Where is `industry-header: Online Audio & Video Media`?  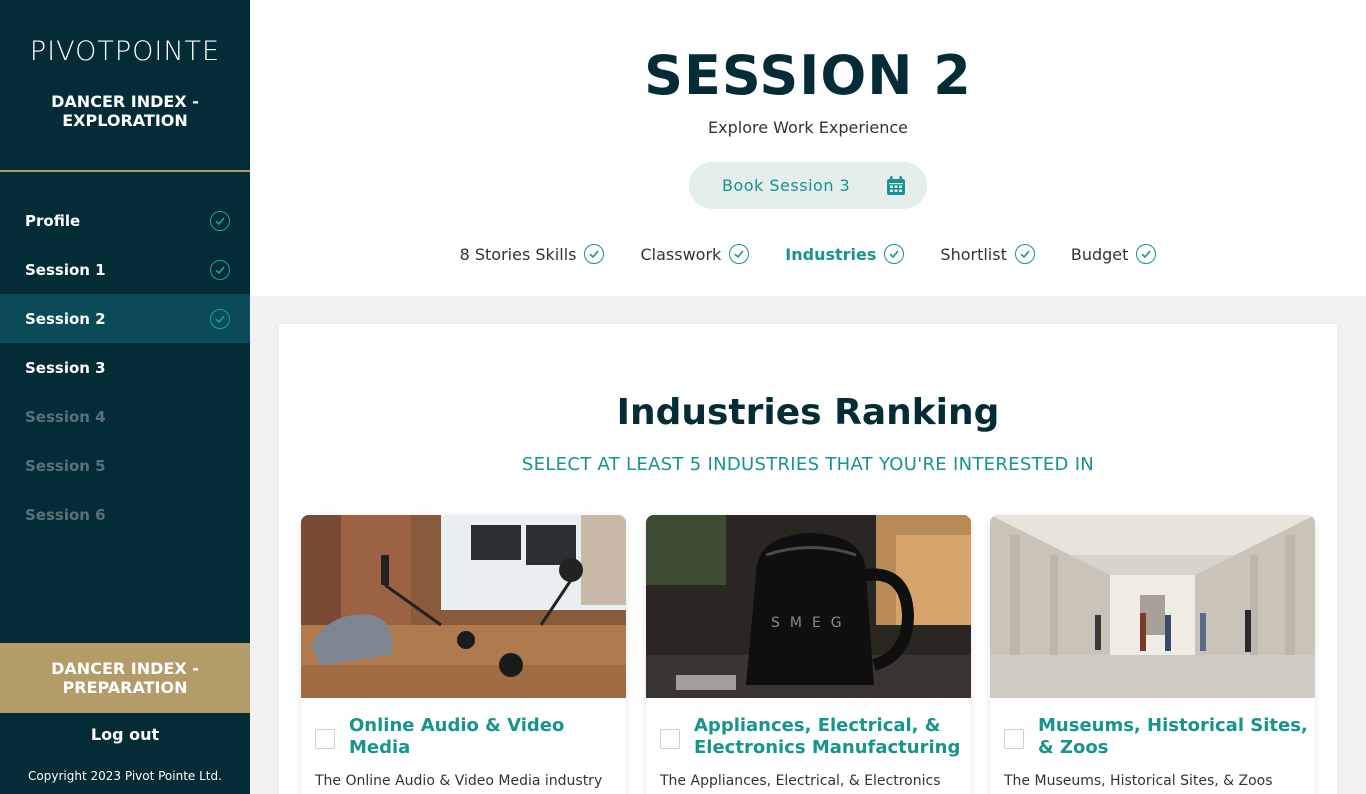 industry-header: Online Audio & Video Media is located at coordinates (467, 737).